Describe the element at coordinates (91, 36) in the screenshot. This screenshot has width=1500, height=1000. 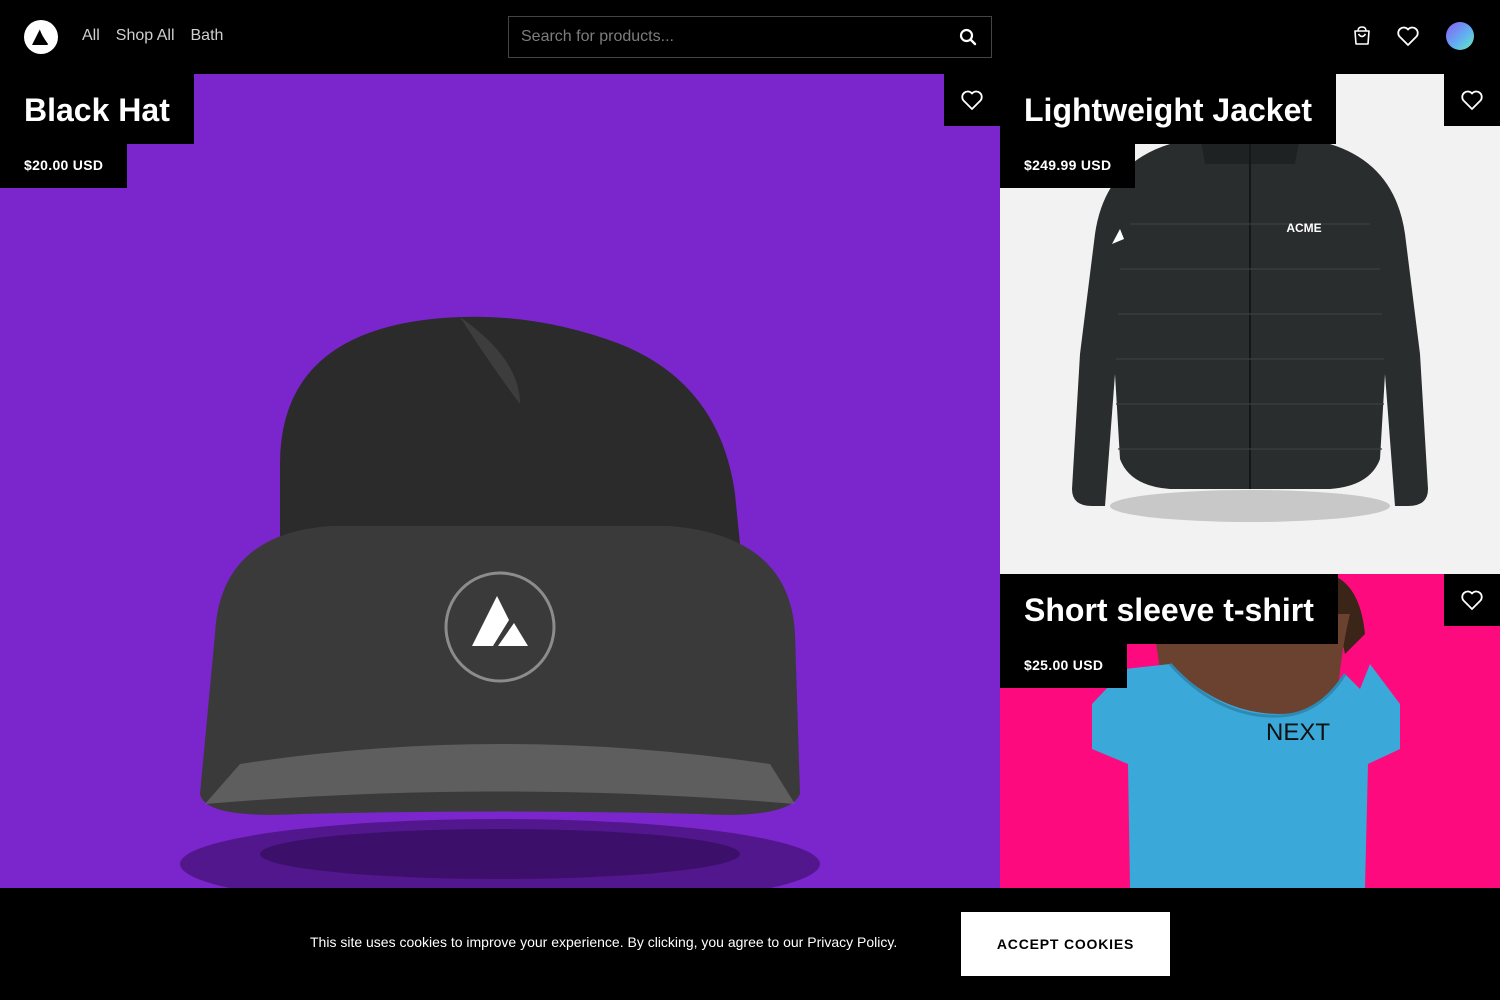
I see `nav-link-all: All` at that location.